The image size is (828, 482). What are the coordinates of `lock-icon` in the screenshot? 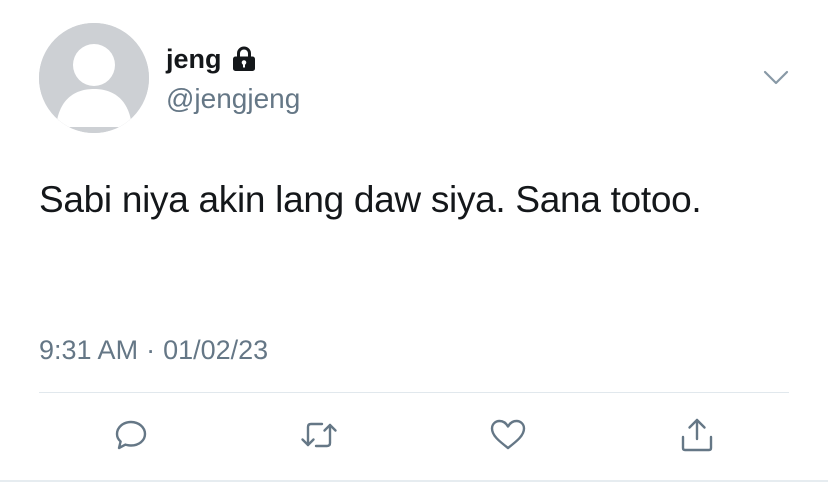 It's located at (244, 59).